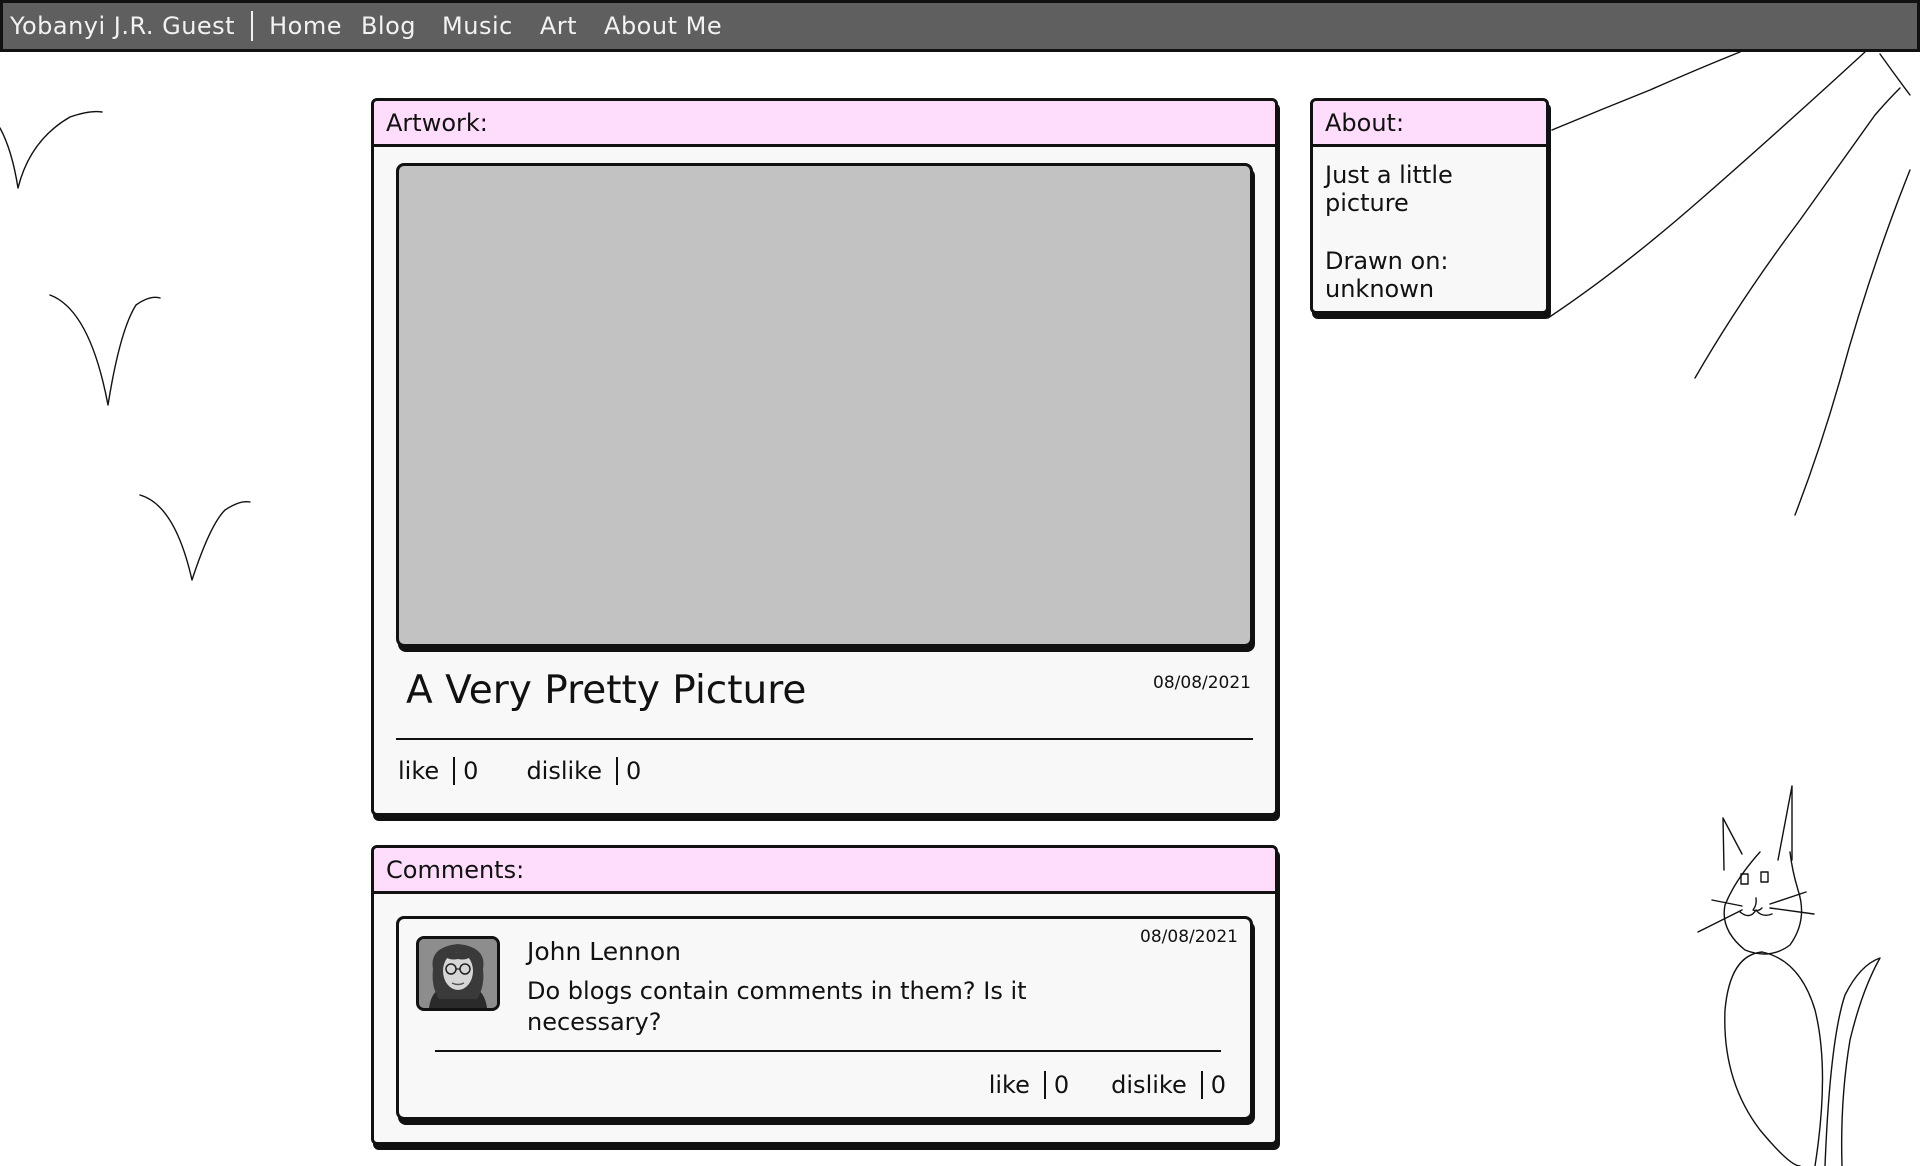 This screenshot has height=1166, width=1920. I want to click on artwork-title: A Very Pretty Picture, so click(606, 690).